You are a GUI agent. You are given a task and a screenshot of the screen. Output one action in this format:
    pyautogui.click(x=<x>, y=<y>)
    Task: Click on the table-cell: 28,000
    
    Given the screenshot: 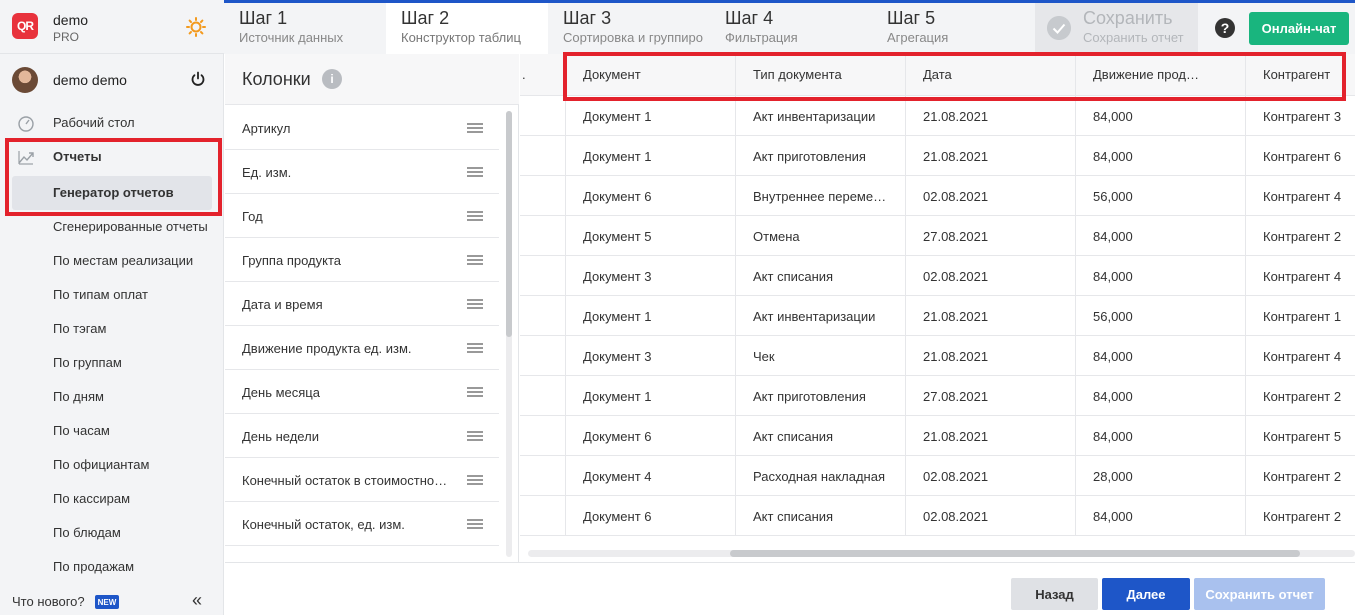 What is the action you would take?
    pyautogui.click(x=1160, y=476)
    